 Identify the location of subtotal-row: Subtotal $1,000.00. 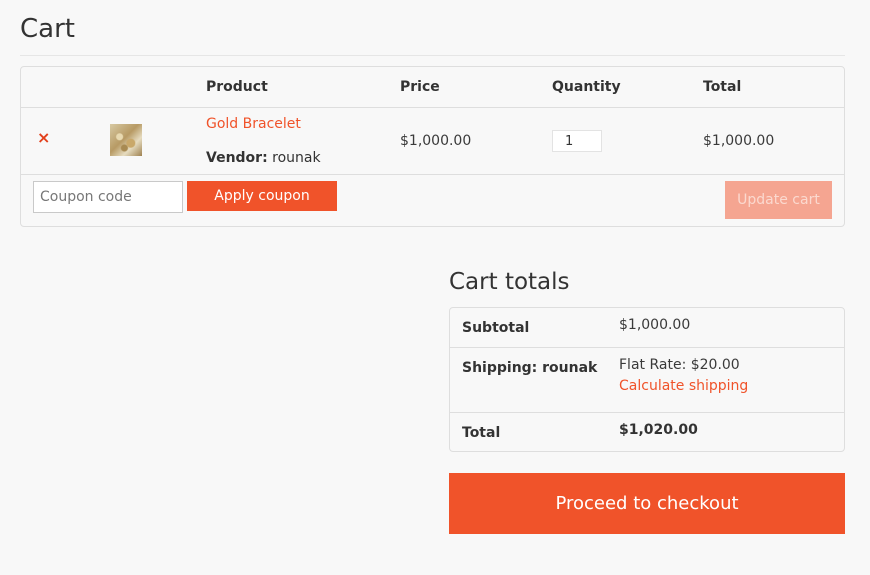
(647, 328).